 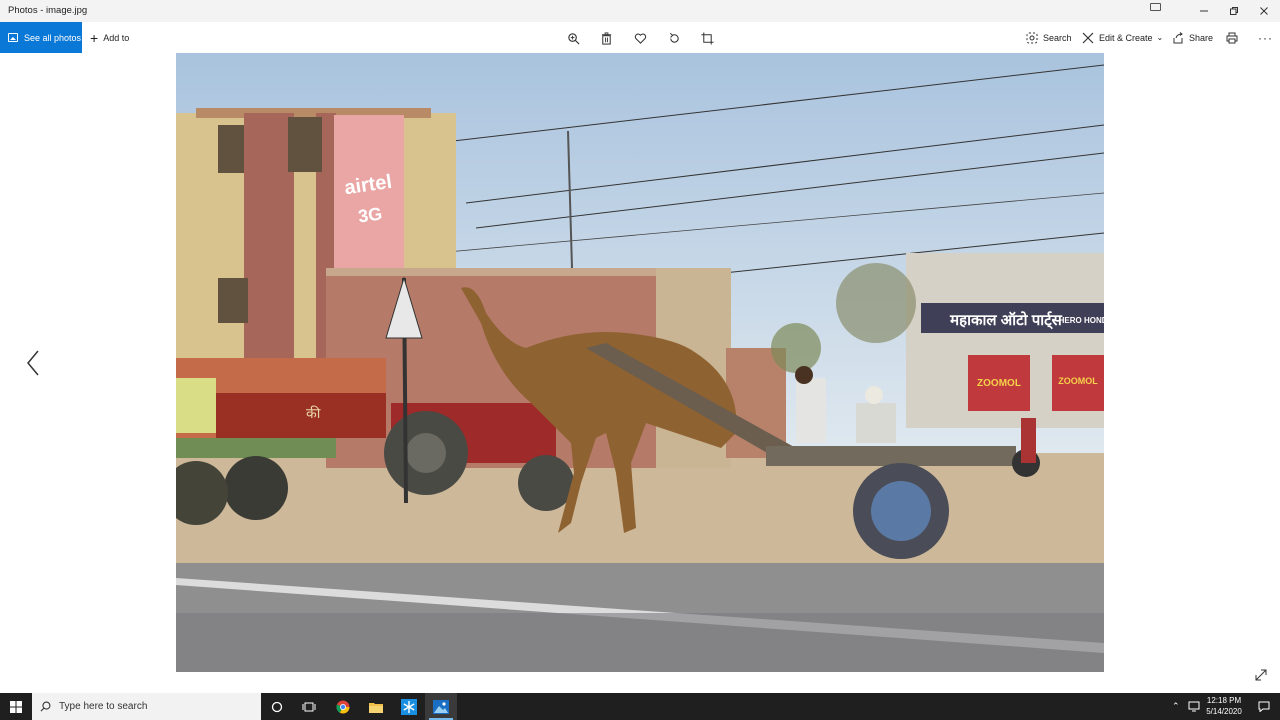 I want to click on rotate-button, so click(x=674, y=38).